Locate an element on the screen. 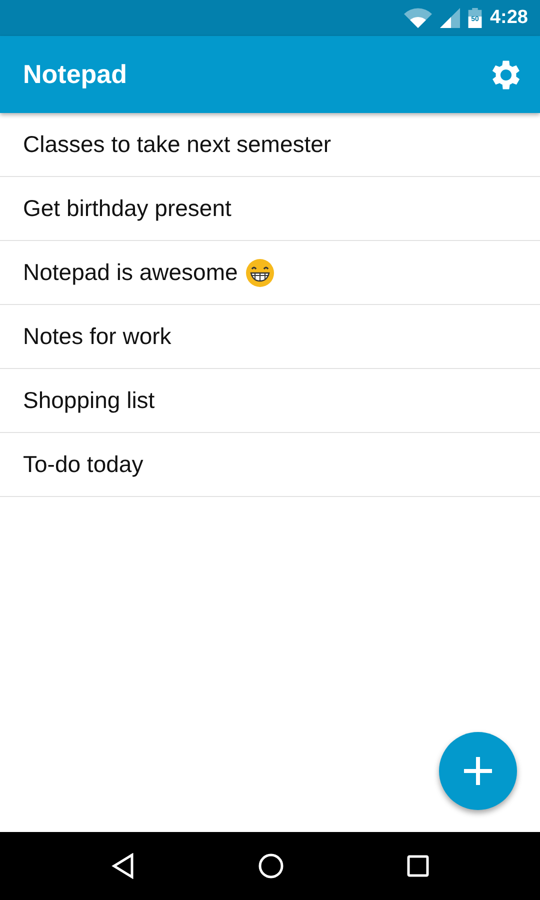  note-title: Notes for work is located at coordinates (97, 336).